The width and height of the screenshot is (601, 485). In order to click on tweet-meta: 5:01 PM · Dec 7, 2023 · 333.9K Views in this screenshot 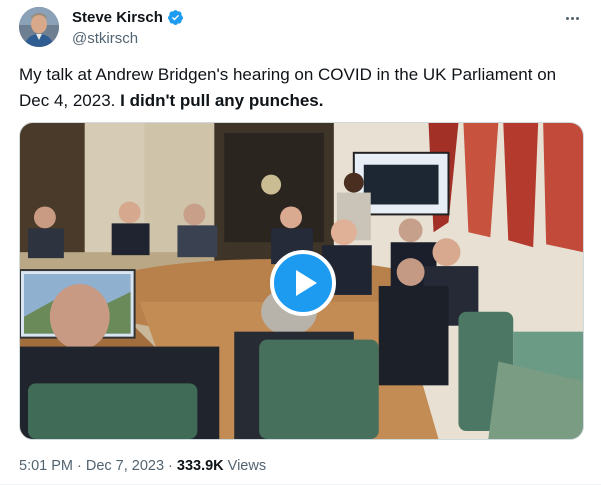, I will do `click(142, 466)`.